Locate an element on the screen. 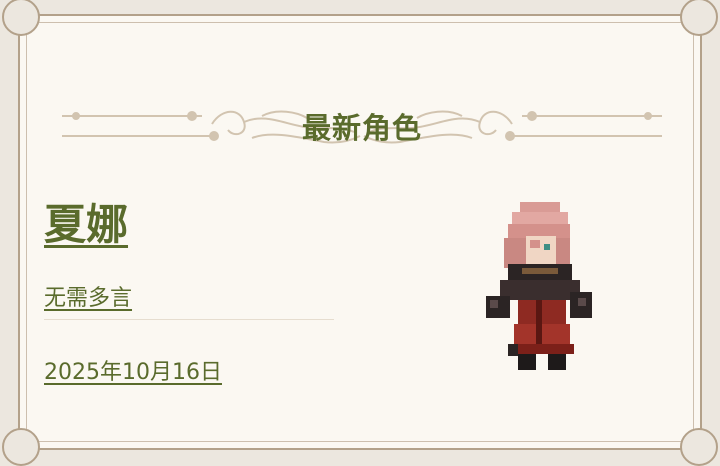 The width and height of the screenshot is (720, 466). character-subtitle-link: 无需多言 is located at coordinates (88, 296).